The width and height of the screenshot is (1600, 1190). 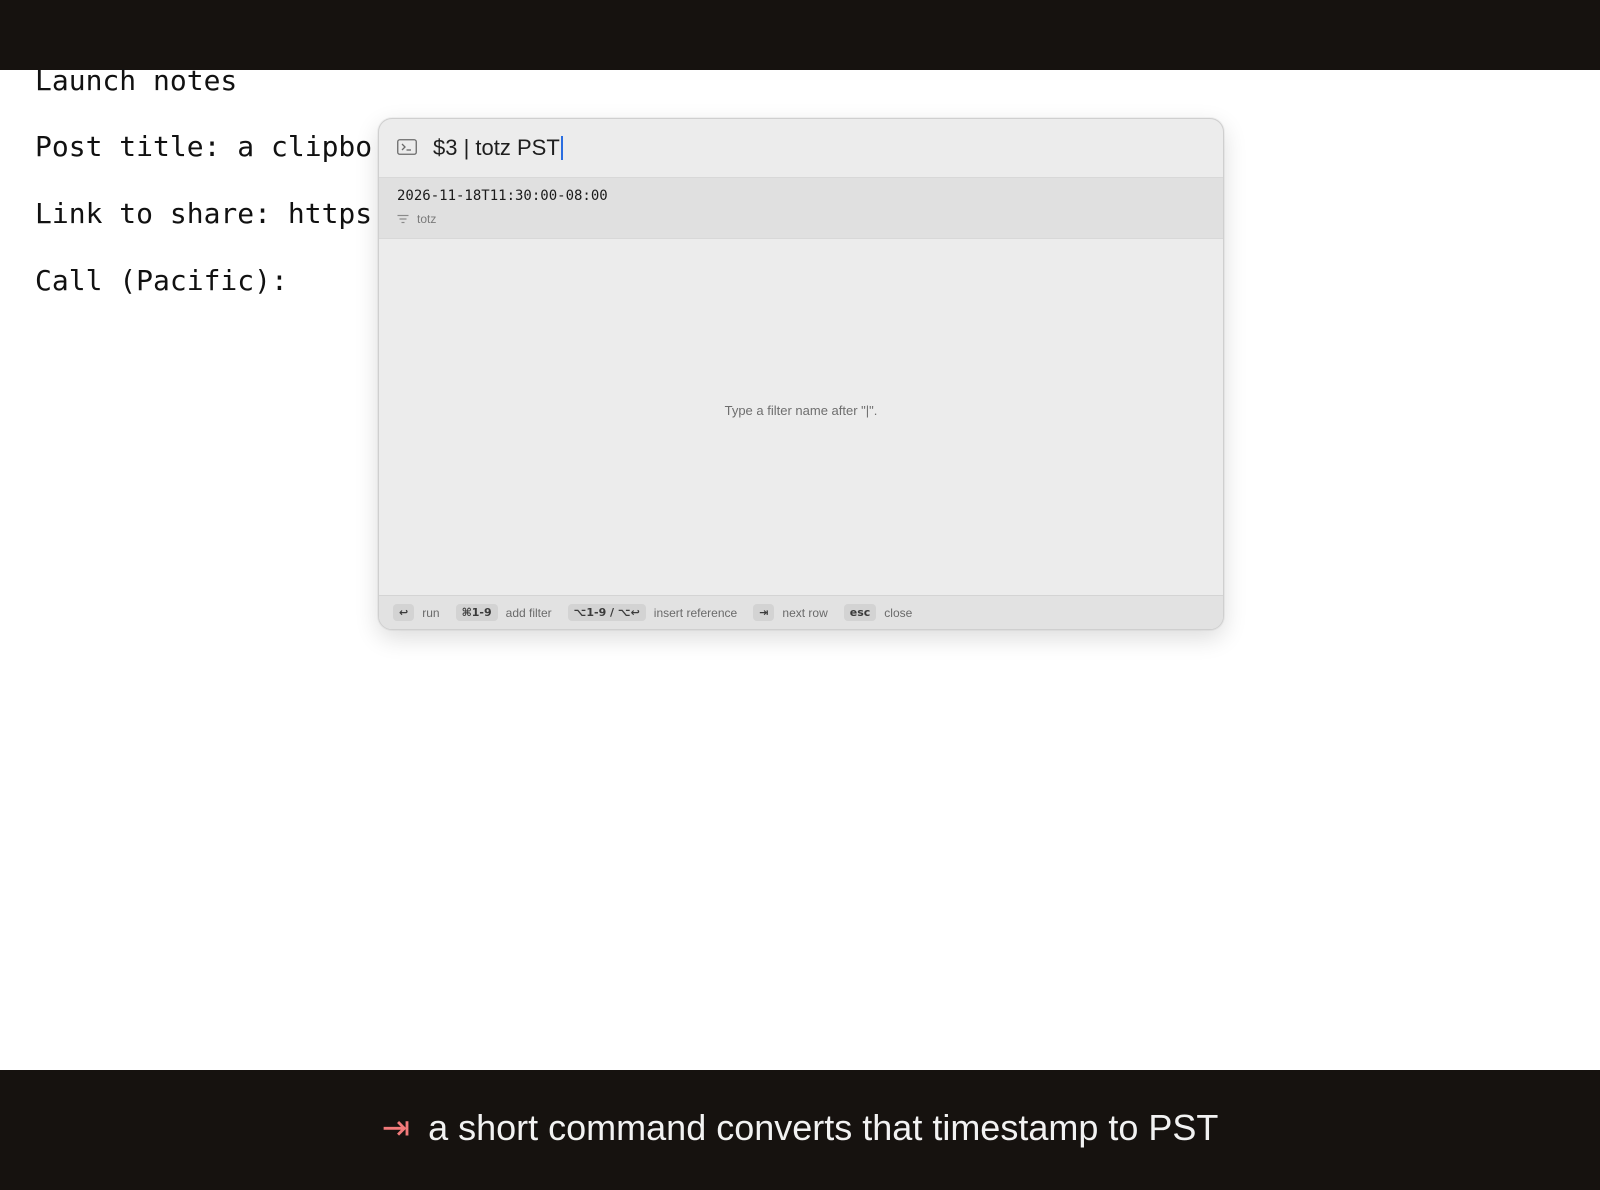 I want to click on shortcut-key: ⌥1-9 / ⌥↩, so click(x=606, y=612).